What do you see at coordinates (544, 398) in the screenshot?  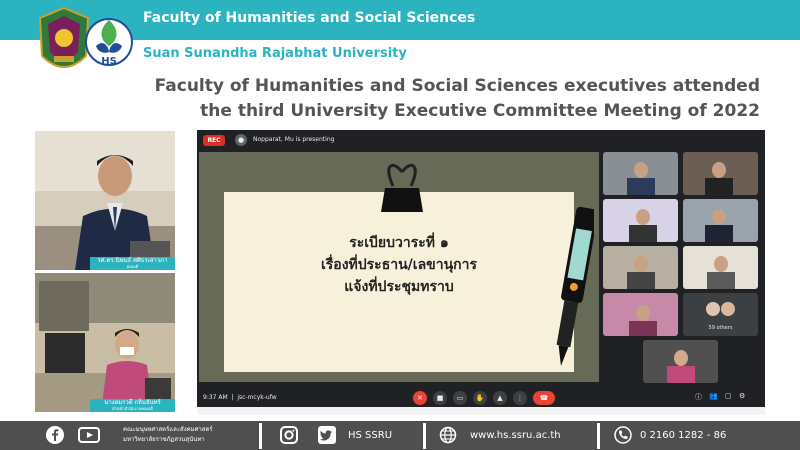 I see `end-call-button: ☎` at bounding box center [544, 398].